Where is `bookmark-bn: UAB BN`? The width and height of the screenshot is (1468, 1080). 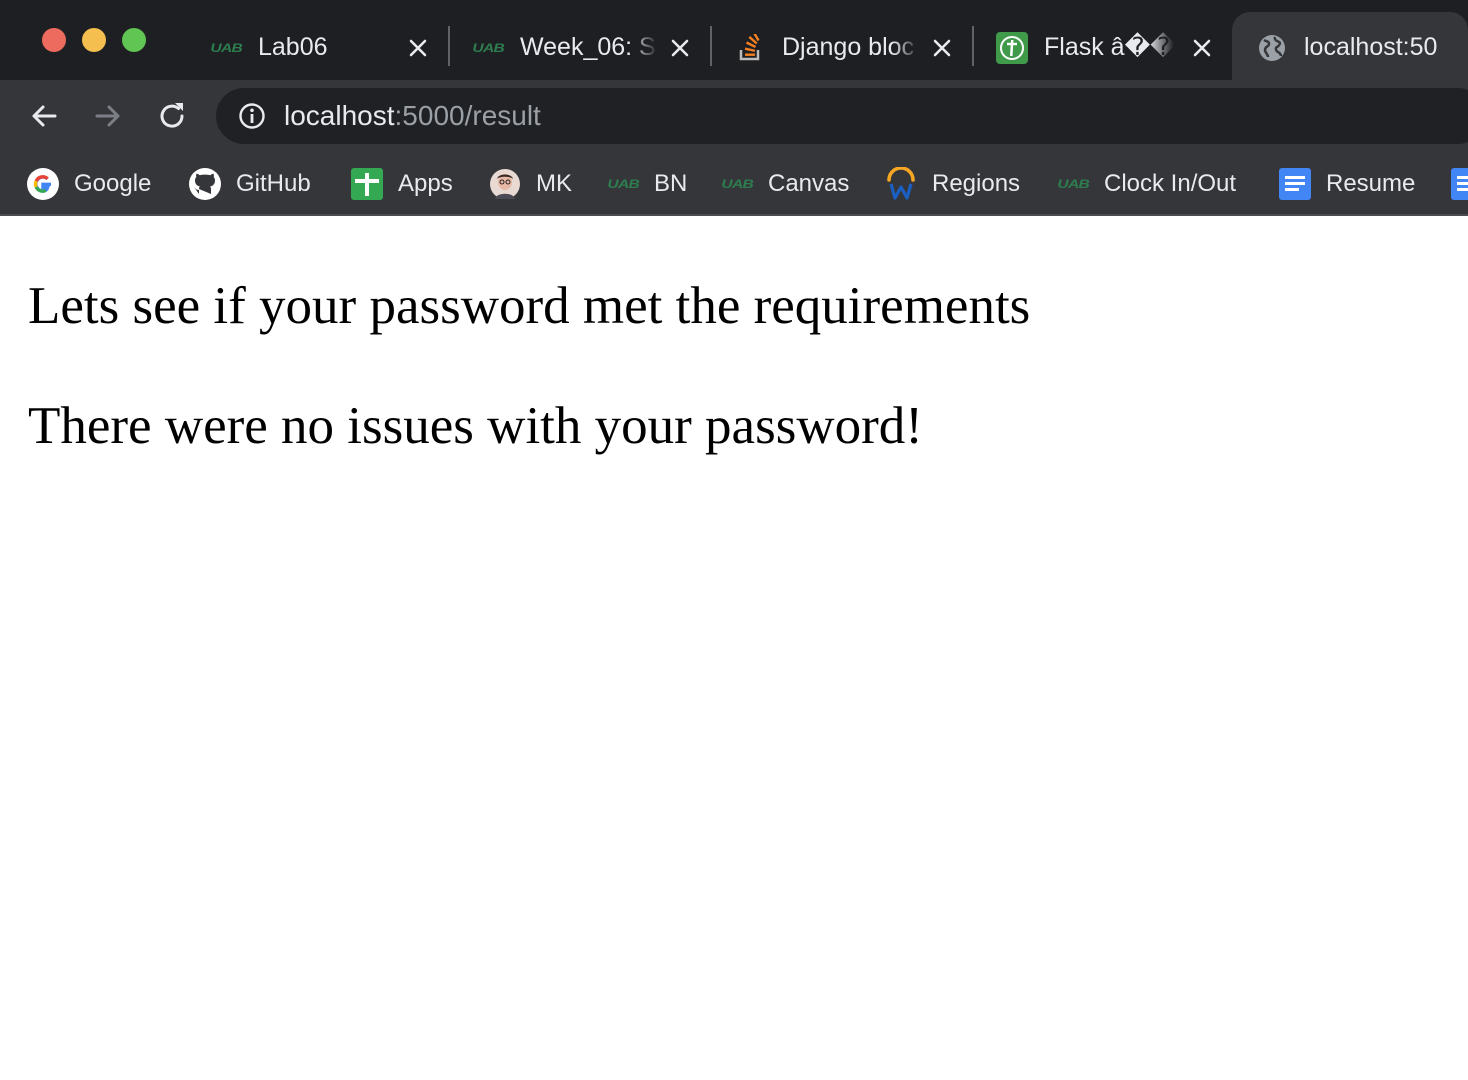
bookmark-bn: UAB BN is located at coordinates (646, 184).